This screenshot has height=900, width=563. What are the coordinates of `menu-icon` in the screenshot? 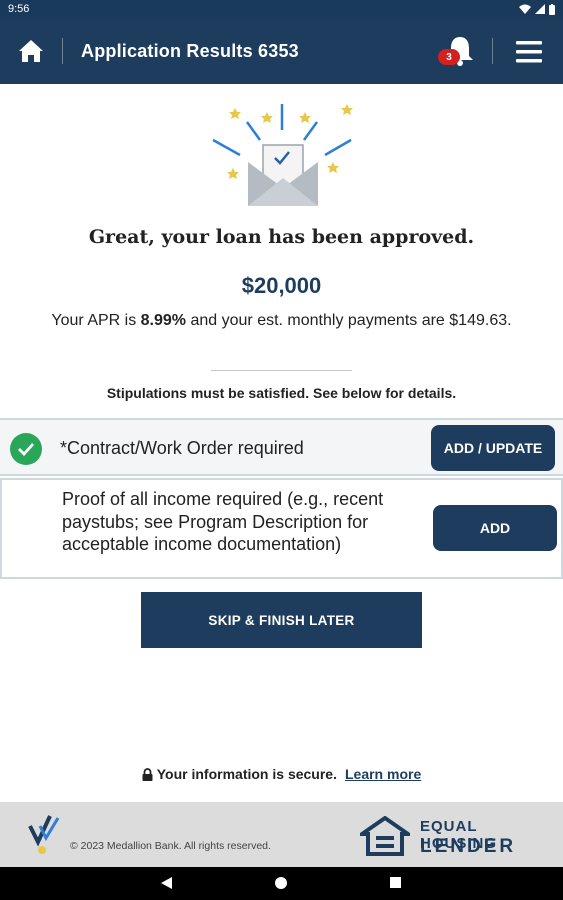 It's located at (529, 52).